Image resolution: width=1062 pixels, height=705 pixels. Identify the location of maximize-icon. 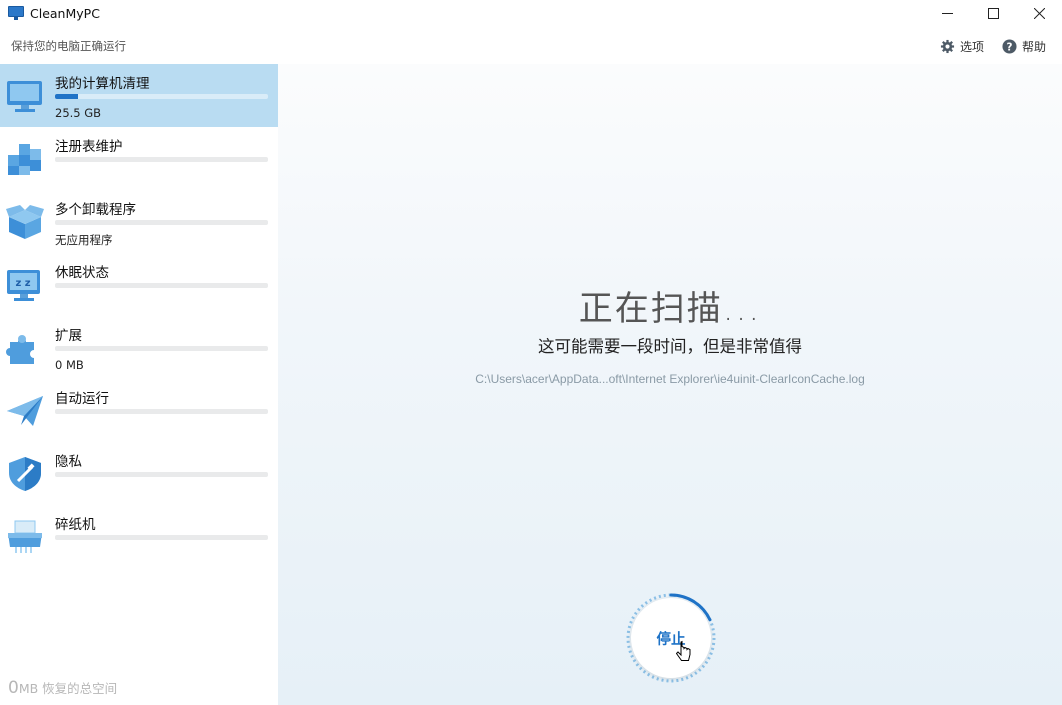
(993, 13).